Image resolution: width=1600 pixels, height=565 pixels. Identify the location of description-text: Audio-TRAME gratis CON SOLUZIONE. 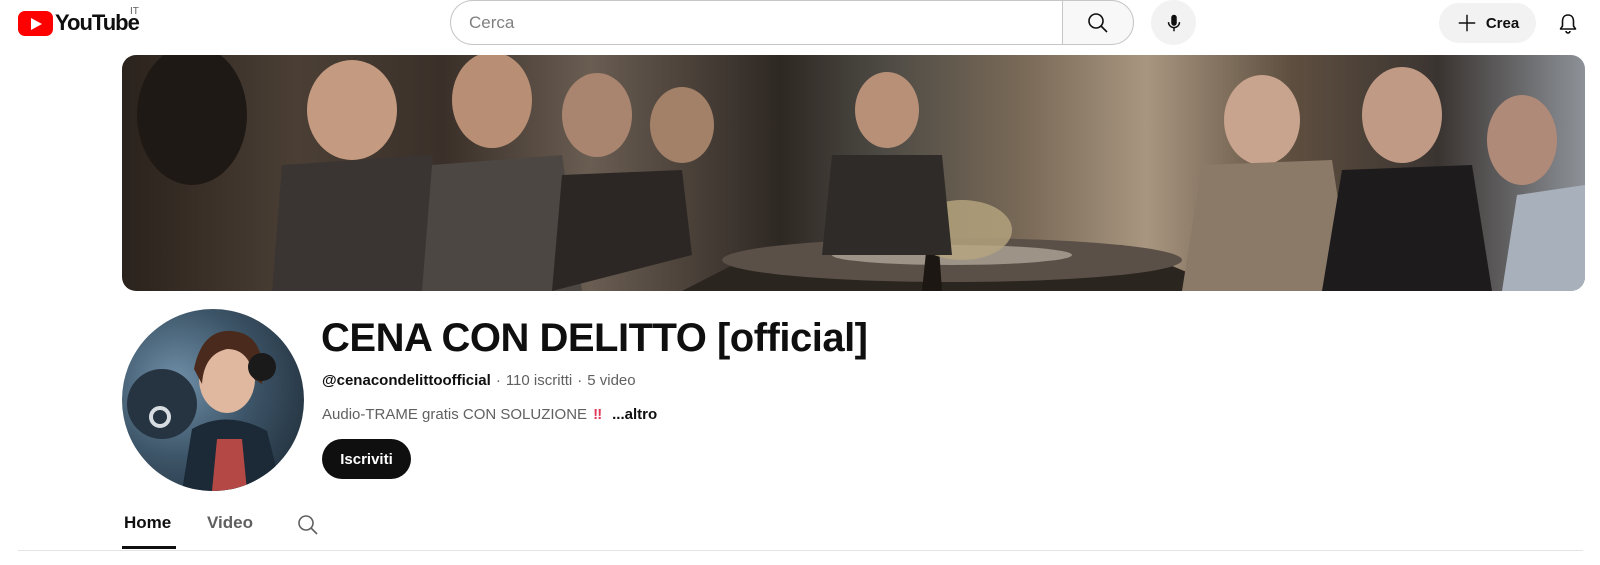
(455, 414).